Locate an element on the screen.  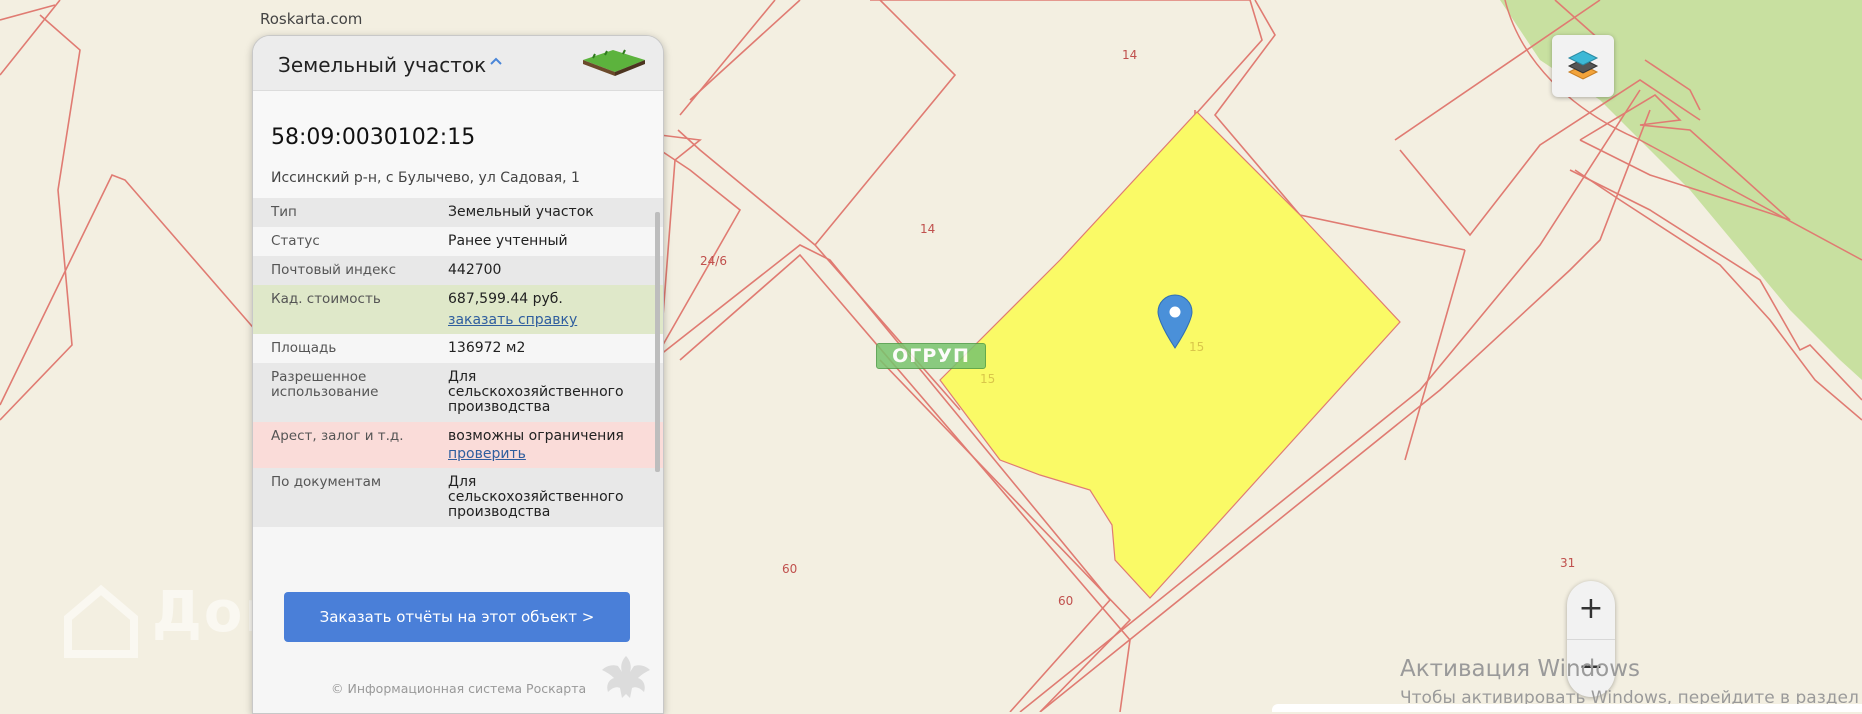
copyright-text: © Информационная система Роскарта is located at coordinates (459, 688).